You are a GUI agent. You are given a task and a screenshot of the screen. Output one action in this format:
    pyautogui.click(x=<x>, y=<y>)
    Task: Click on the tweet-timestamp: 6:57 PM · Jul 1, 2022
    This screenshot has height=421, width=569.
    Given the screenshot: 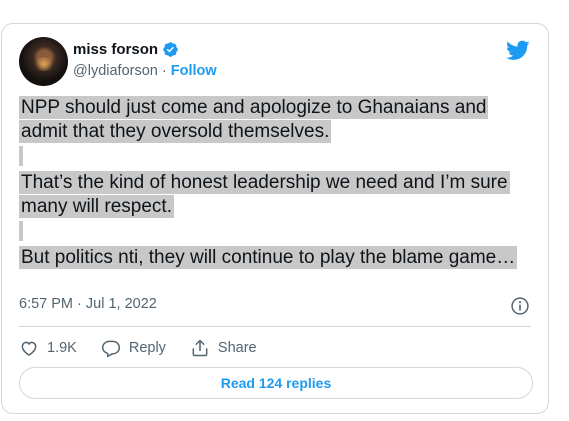 What is the action you would take?
    pyautogui.click(x=88, y=304)
    